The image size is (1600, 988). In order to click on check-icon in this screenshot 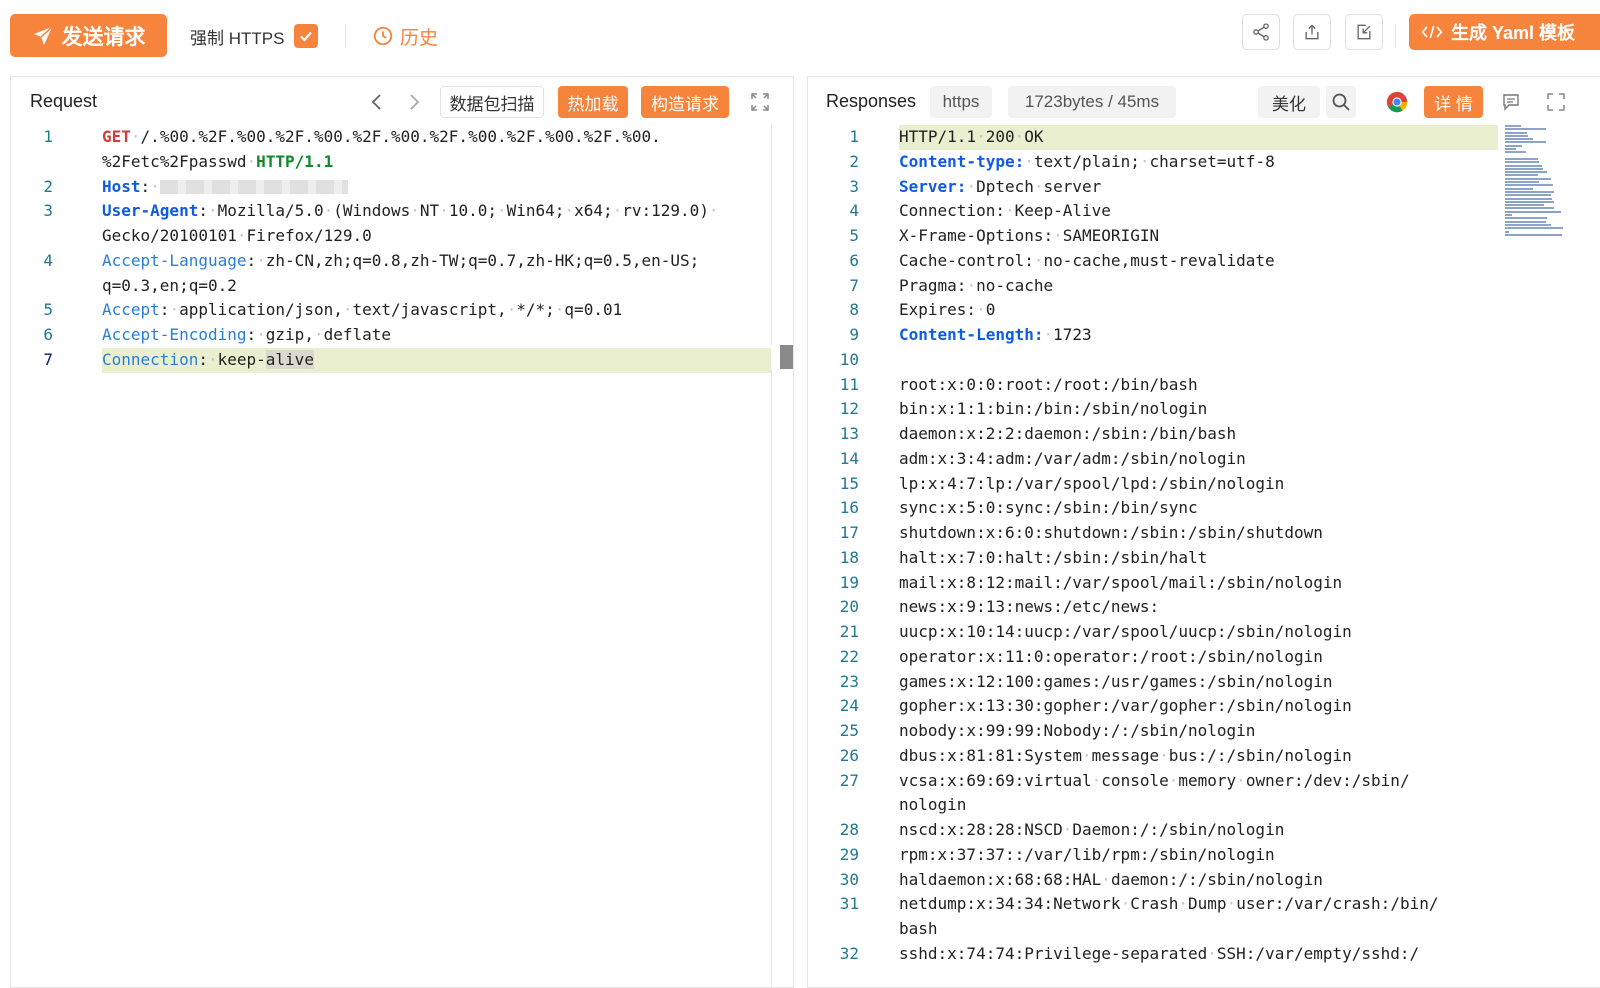, I will do `click(306, 36)`.